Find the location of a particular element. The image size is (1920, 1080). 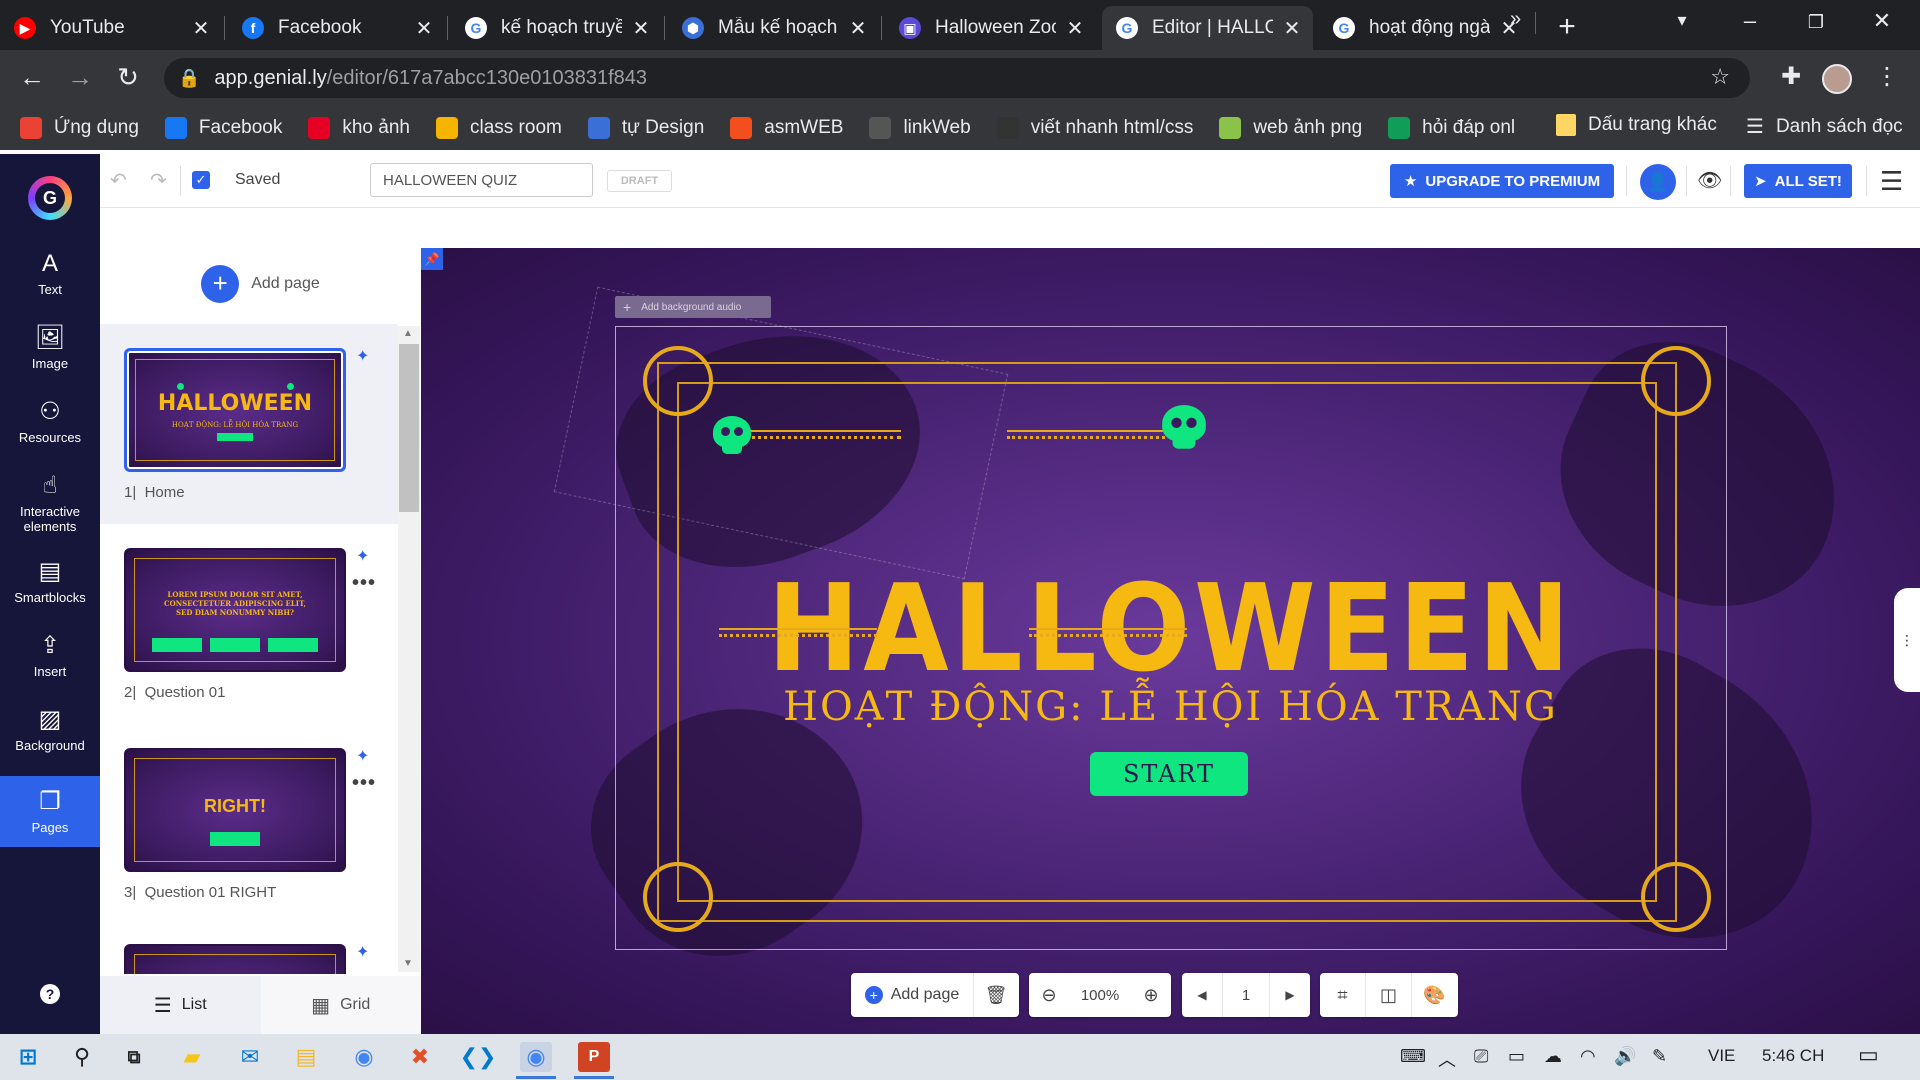

undo-icon: ↶ is located at coordinates (118, 180).